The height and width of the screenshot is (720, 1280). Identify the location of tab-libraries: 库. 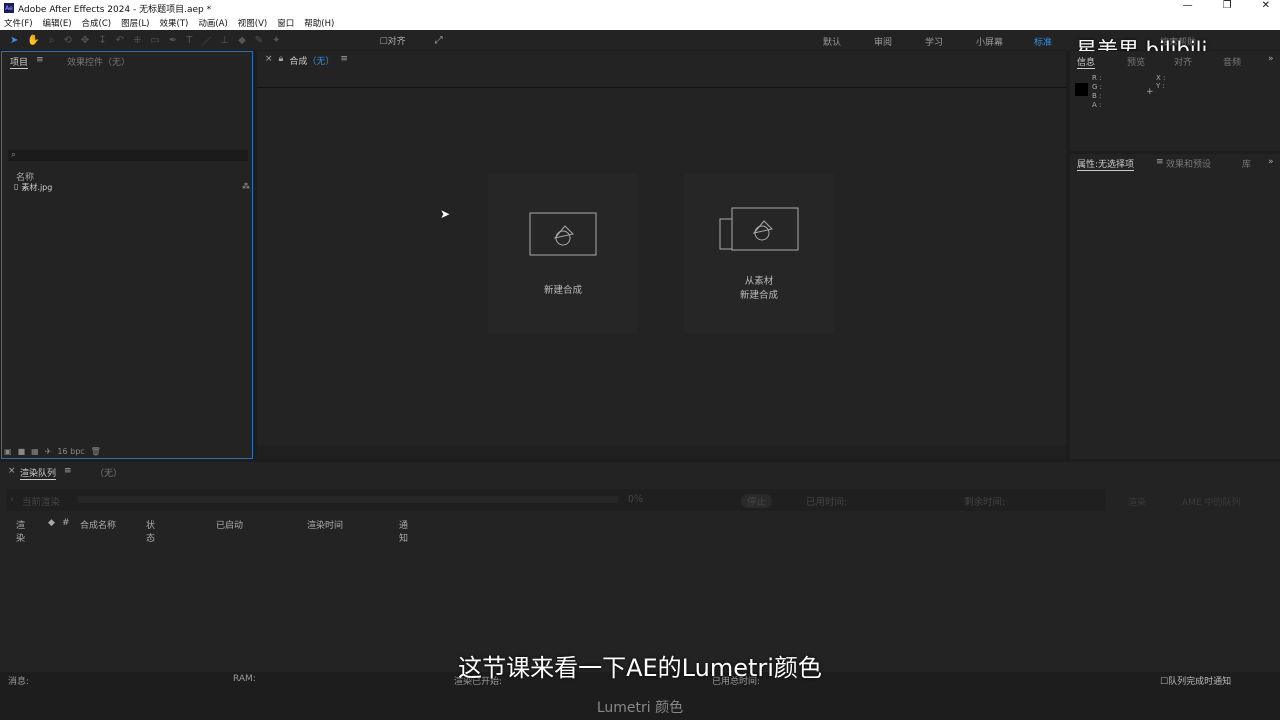
(1246, 163).